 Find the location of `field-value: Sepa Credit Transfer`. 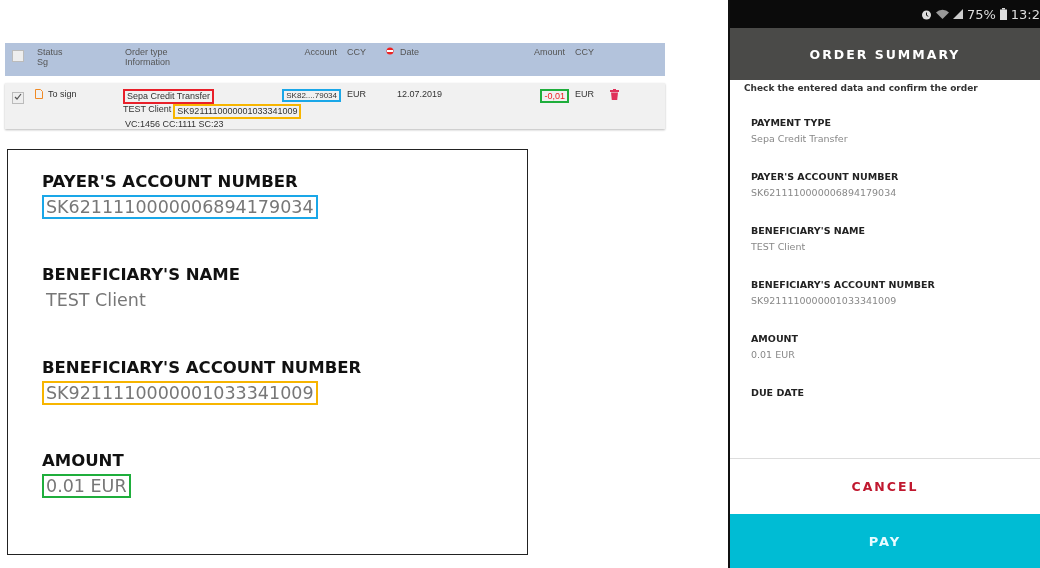

field-value: Sepa Credit Transfer is located at coordinates (800, 138).